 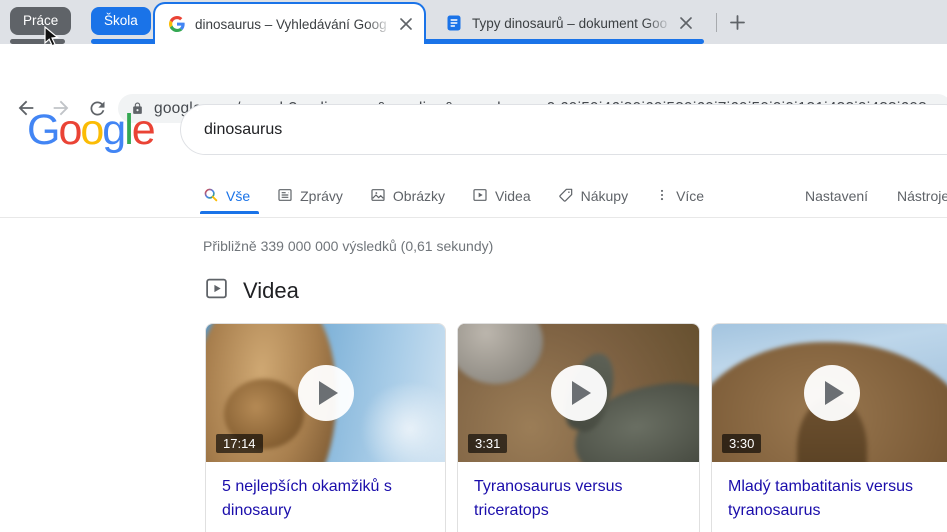 I want to click on result-nav: Vše Zprávy Obrázky Videa Nákupy Více, so click(x=453, y=196).